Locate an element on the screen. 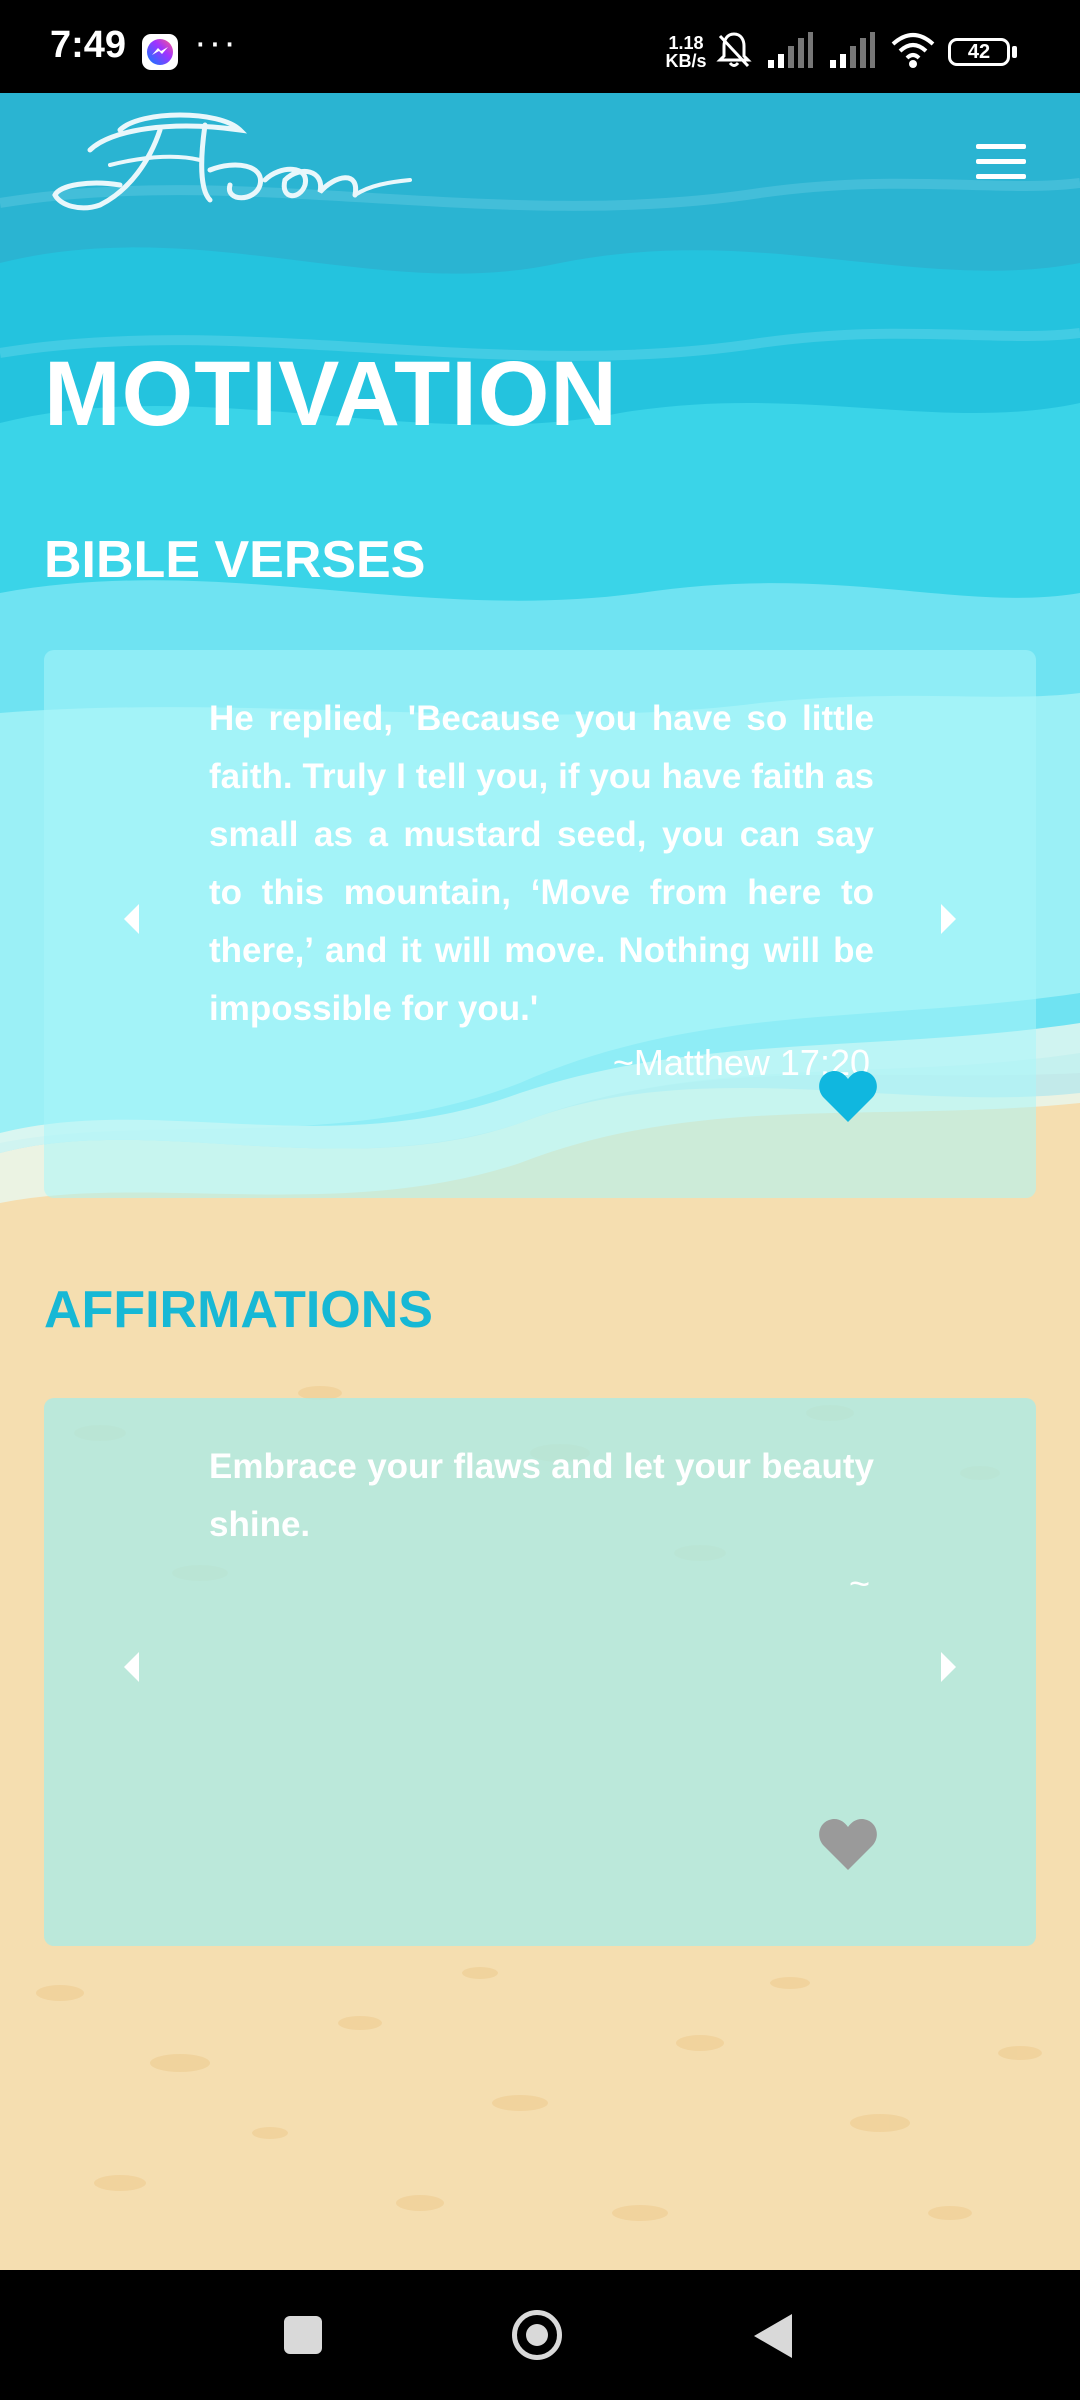  status-time: 7:49 is located at coordinates (88, 45).